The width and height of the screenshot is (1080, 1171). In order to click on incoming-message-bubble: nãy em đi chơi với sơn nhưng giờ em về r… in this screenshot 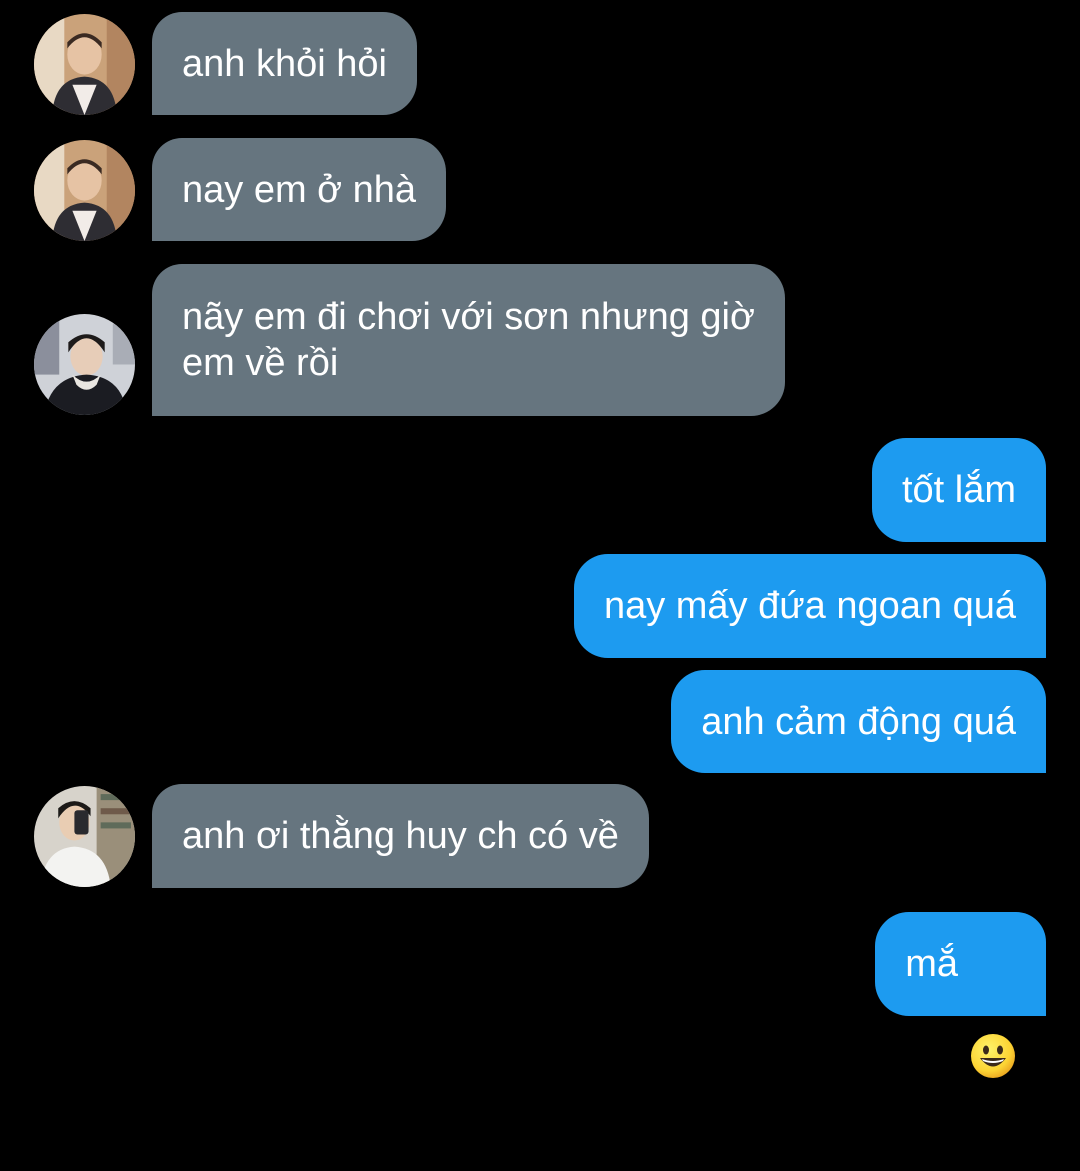, I will do `click(468, 340)`.